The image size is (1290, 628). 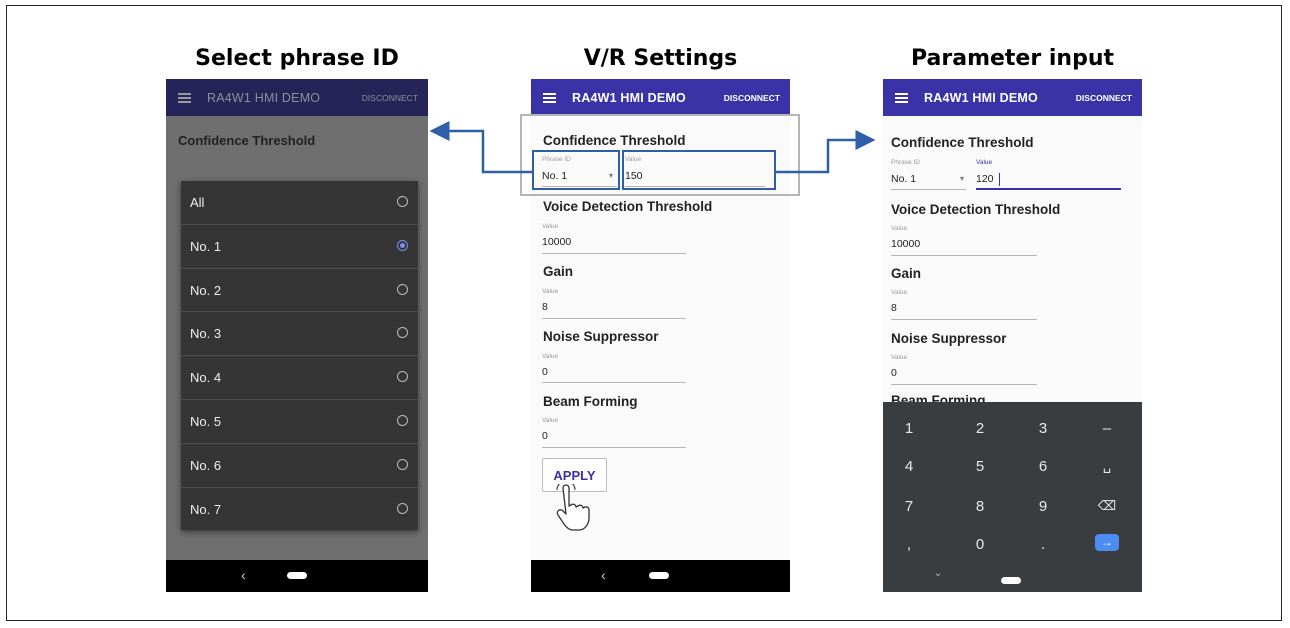 I want to click on arrow-to-parameter-input, so click(x=826, y=152).